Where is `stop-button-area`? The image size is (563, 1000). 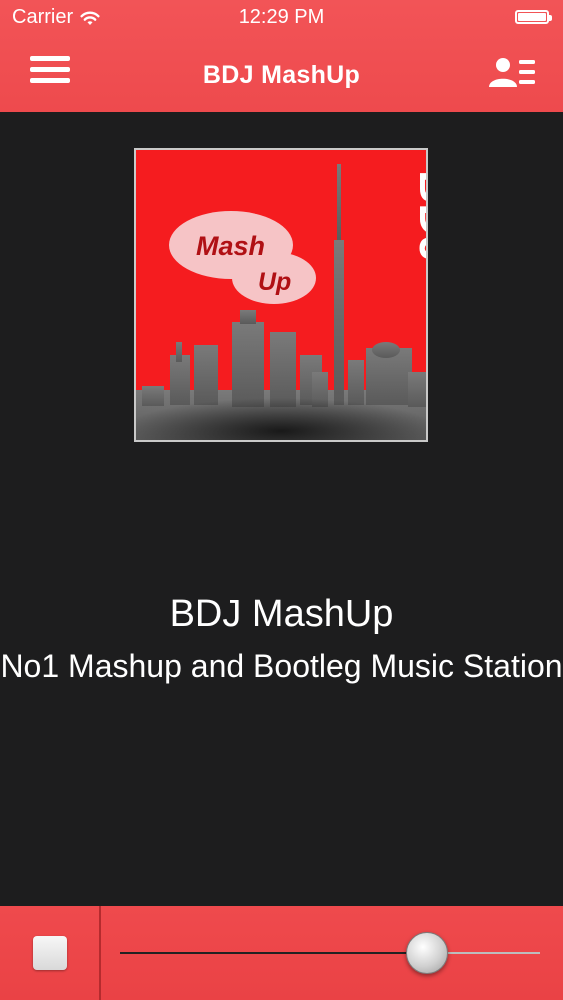
stop-button-area is located at coordinates (50, 953).